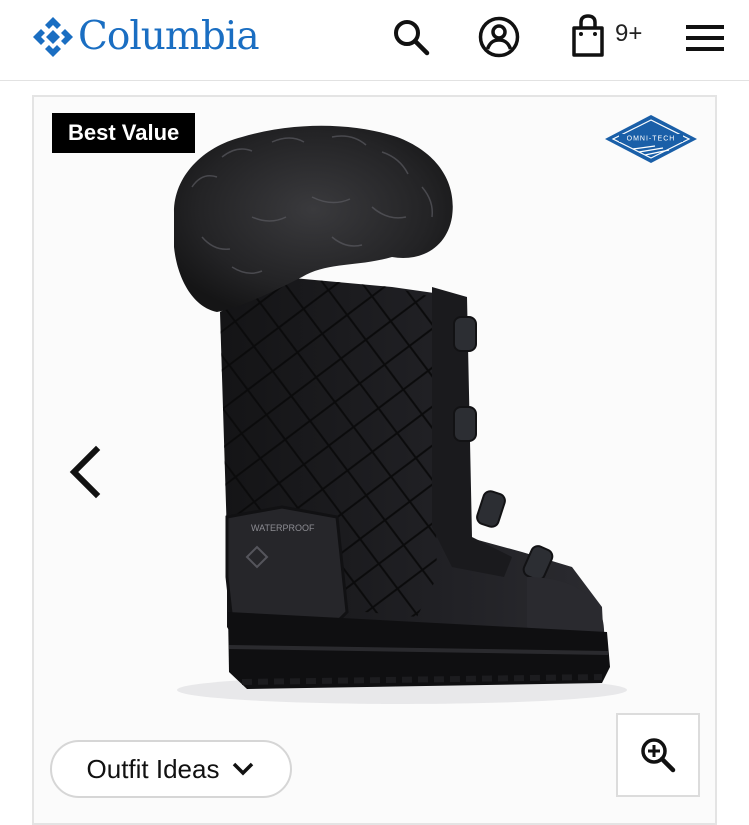 This screenshot has height=825, width=749. I want to click on omni-tech-badge-icon: OMNI-TECH, so click(651, 139).